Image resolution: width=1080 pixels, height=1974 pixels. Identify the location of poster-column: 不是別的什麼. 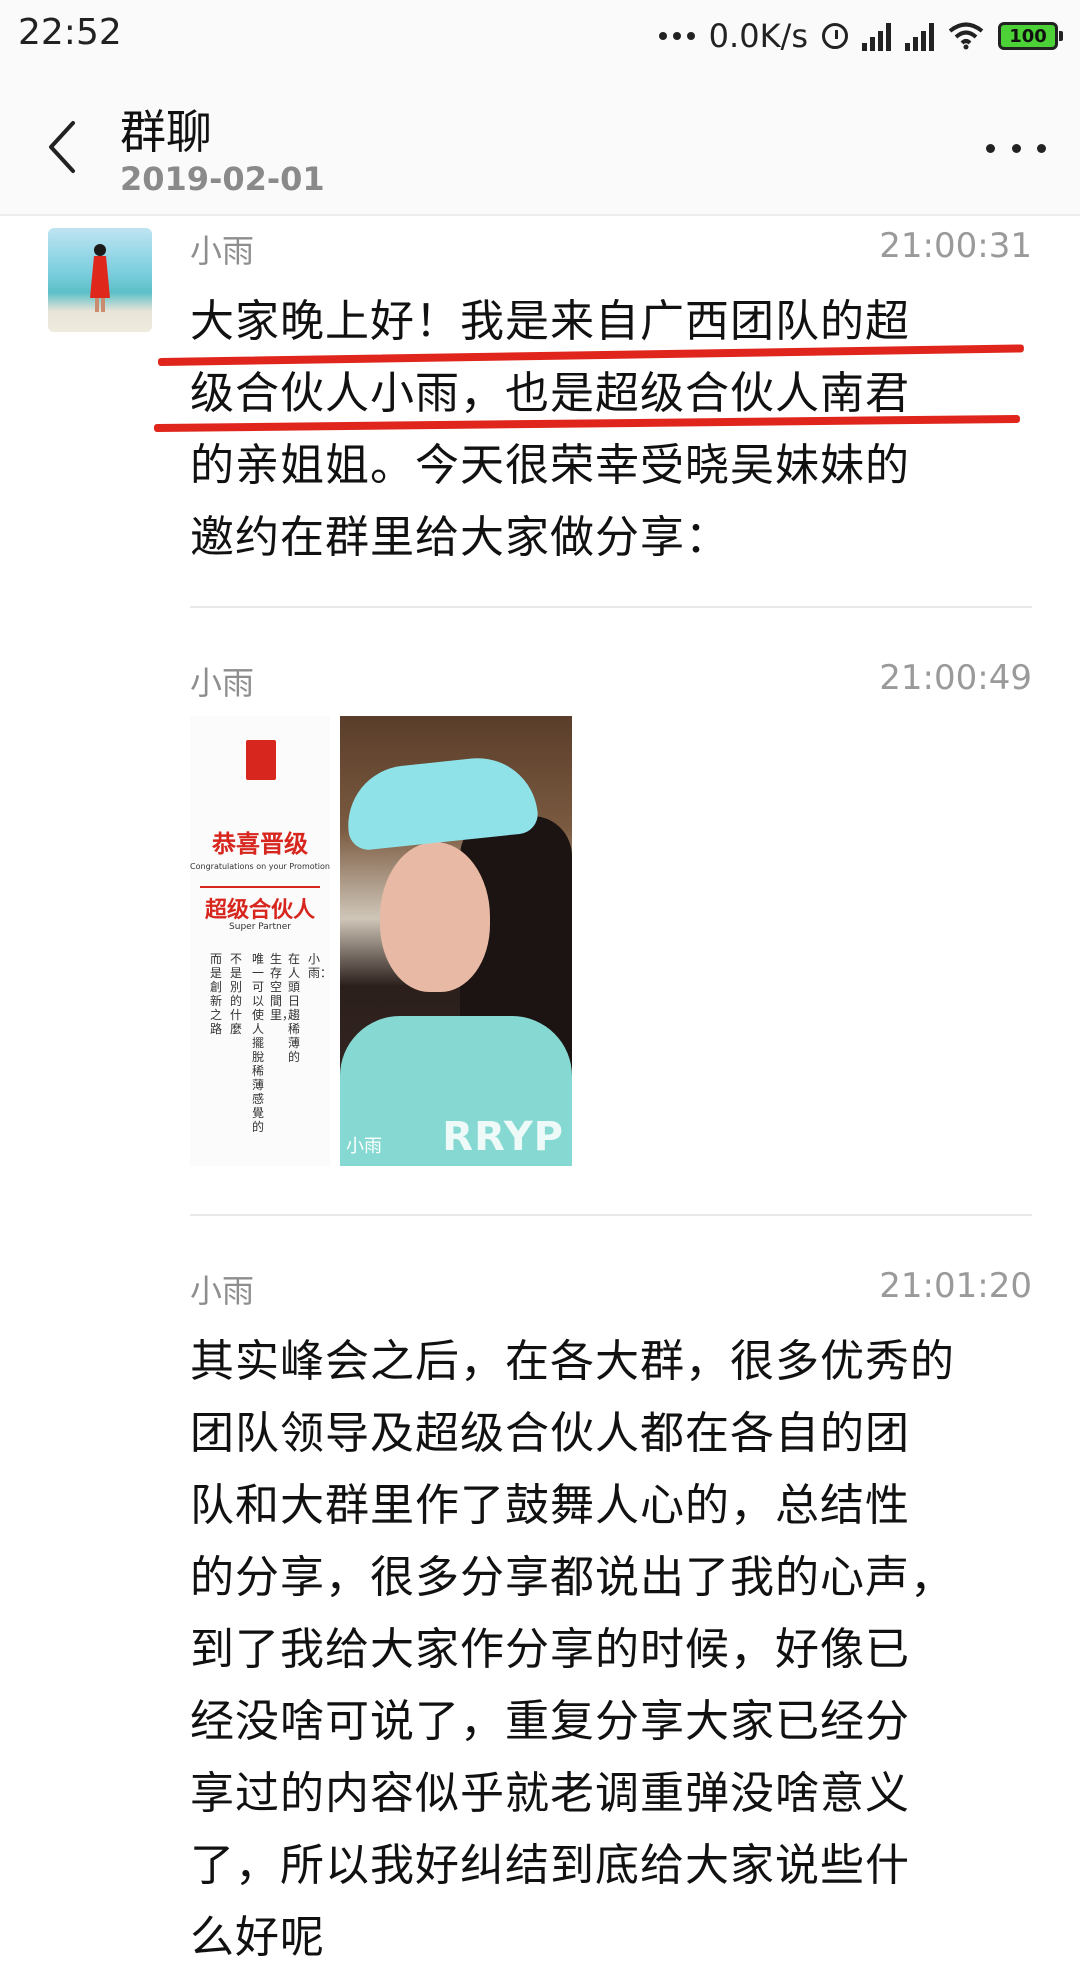
(236, 994).